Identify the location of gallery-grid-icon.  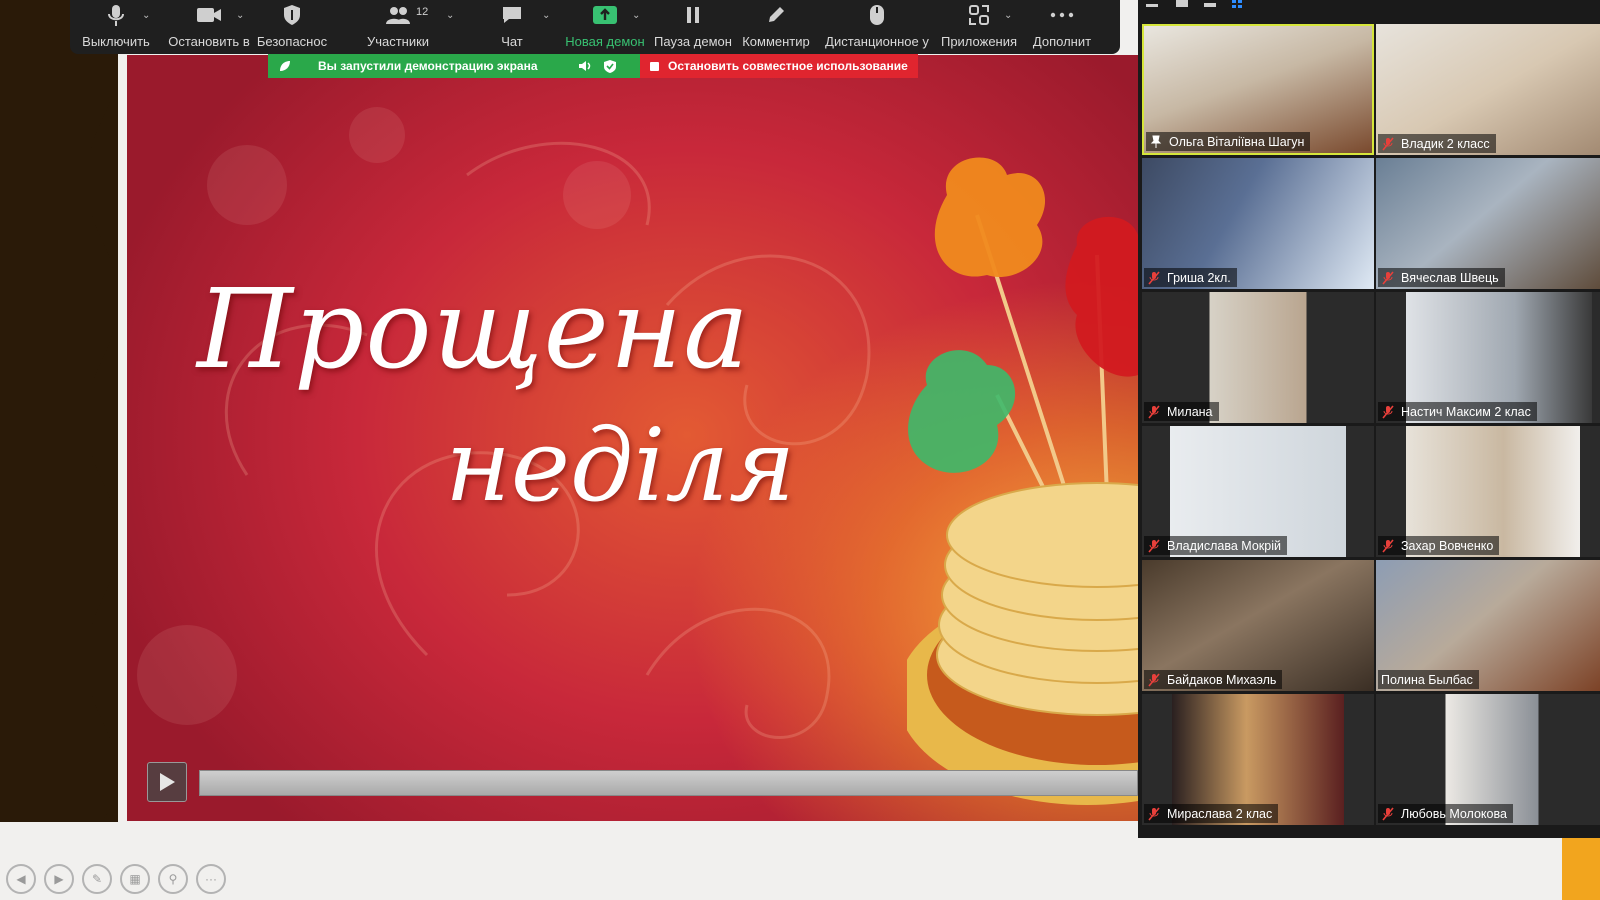
(1237, 4).